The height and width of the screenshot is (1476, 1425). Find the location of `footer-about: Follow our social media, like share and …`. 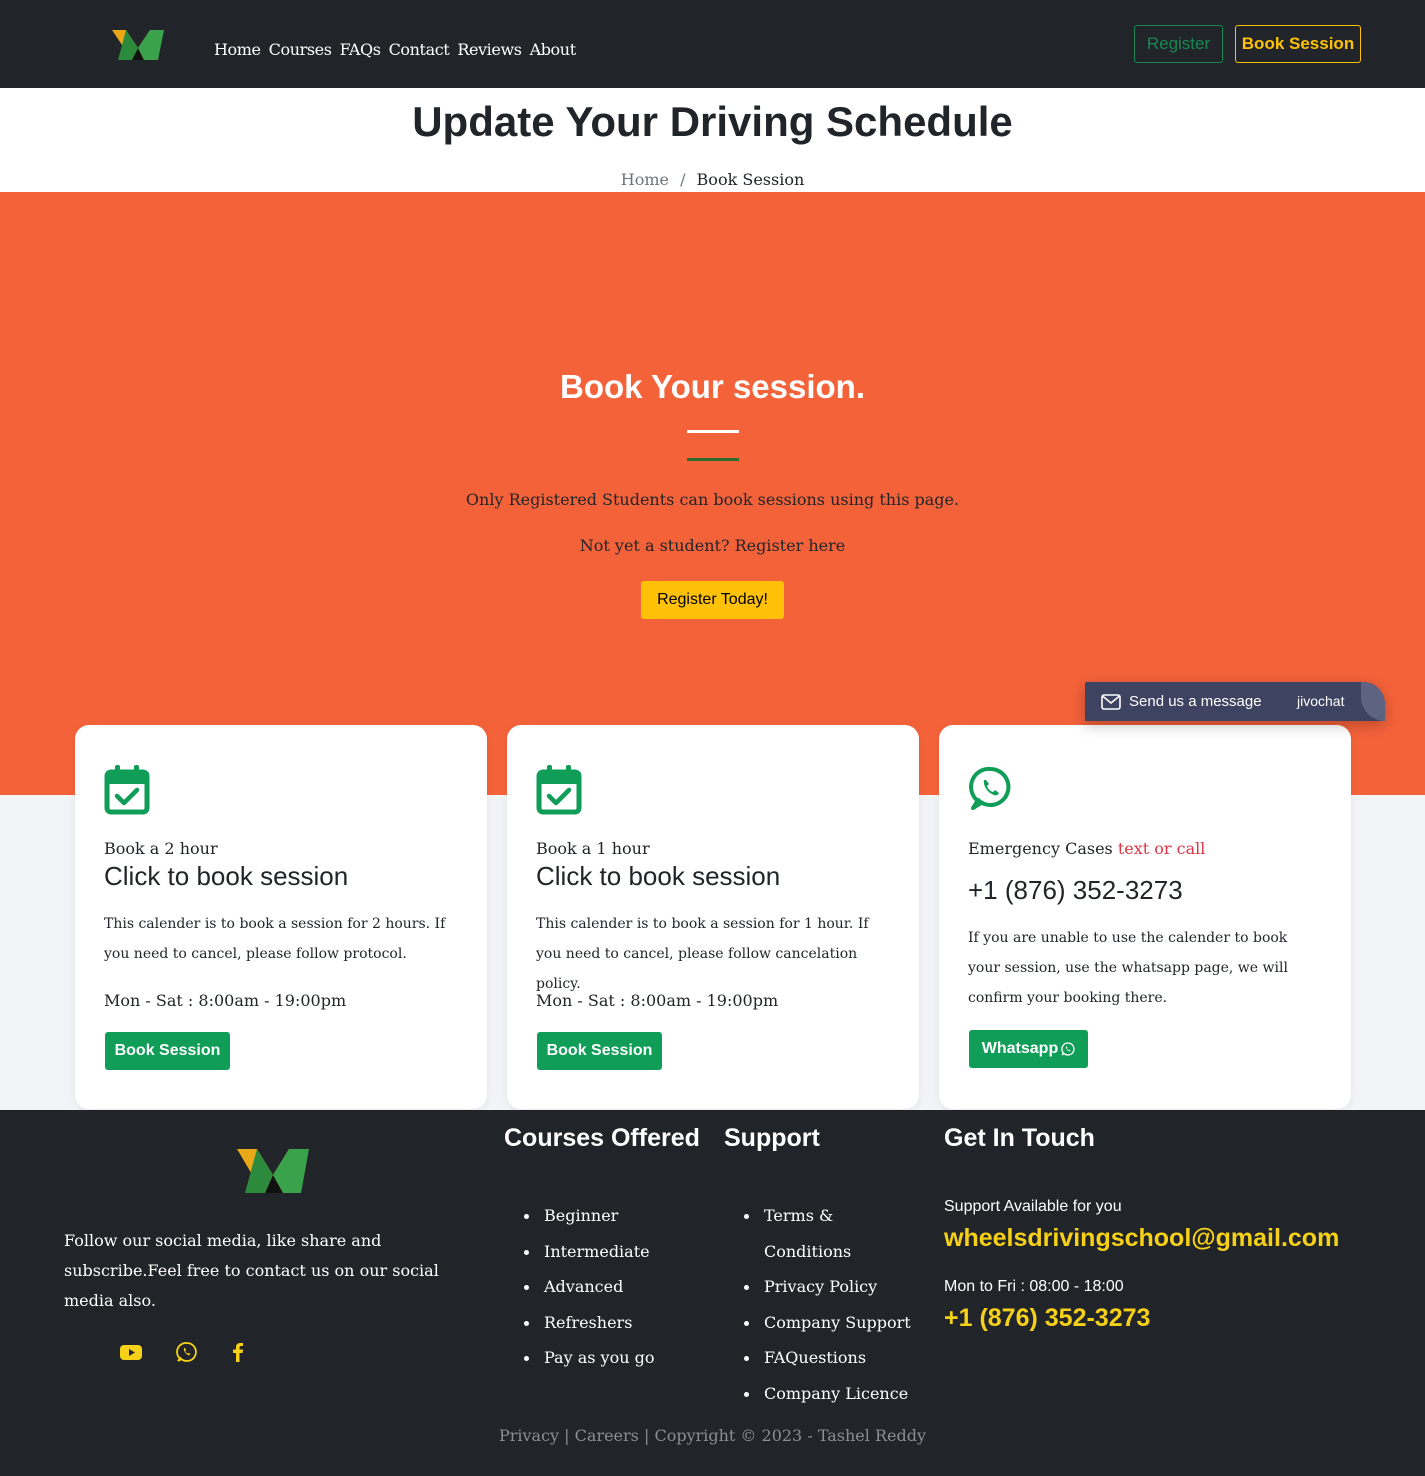

footer-about: Follow our social media, like share and … is located at coordinates (251, 1270).